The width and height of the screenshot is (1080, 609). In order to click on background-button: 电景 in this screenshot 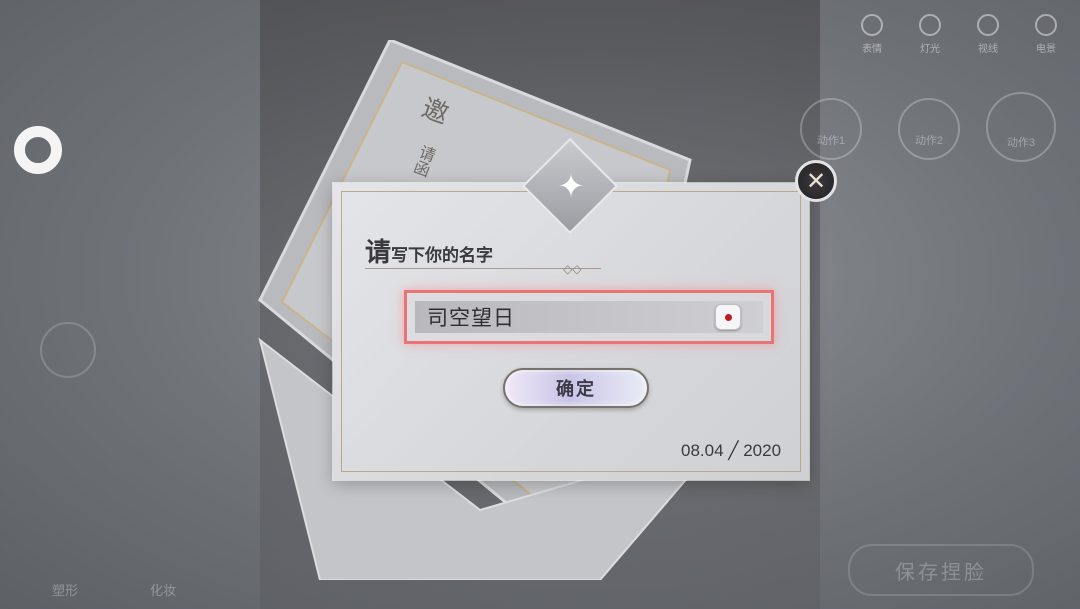, I will do `click(1046, 34)`.